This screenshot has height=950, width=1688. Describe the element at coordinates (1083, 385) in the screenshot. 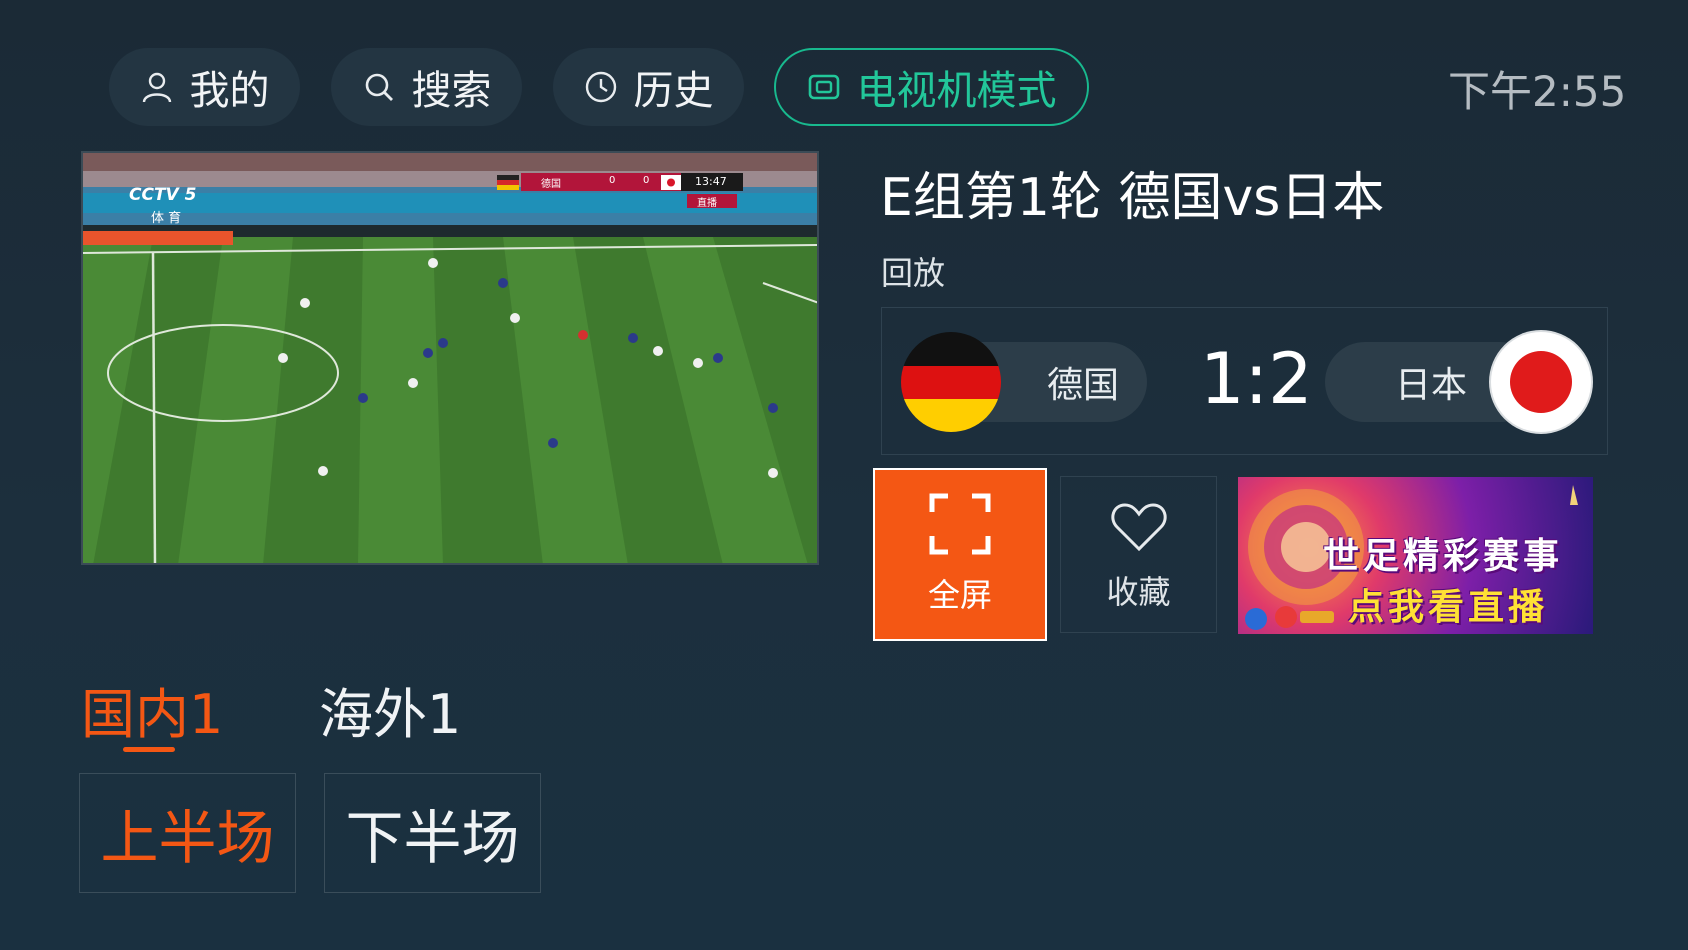

I see `home-team-name: 德国` at that location.